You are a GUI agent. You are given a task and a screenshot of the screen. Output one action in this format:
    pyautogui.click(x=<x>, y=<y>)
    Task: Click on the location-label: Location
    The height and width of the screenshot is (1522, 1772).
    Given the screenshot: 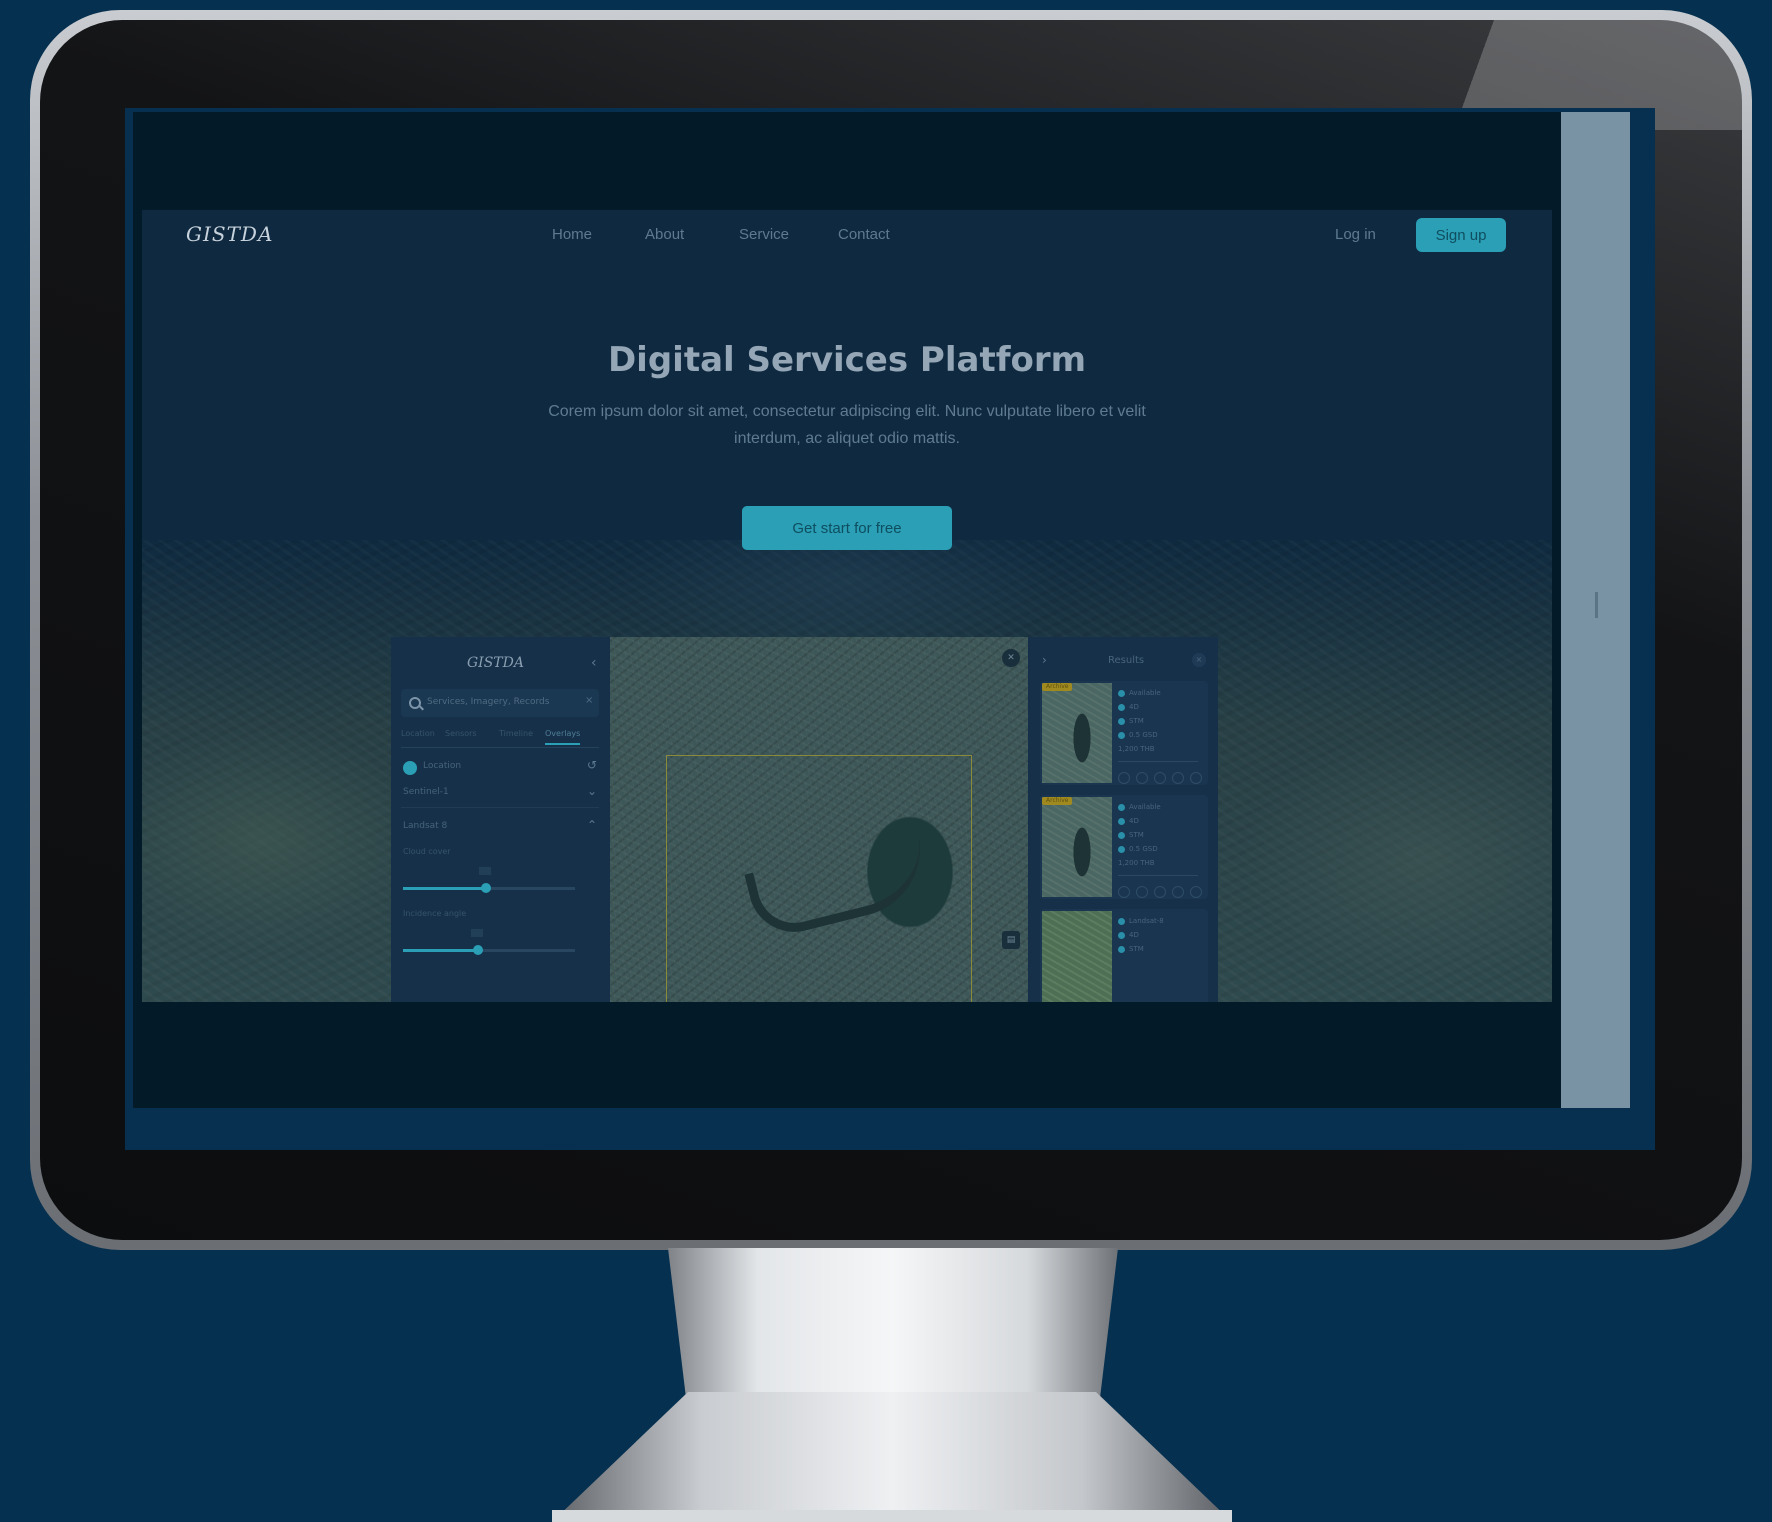 What is the action you would take?
    pyautogui.click(x=442, y=766)
    